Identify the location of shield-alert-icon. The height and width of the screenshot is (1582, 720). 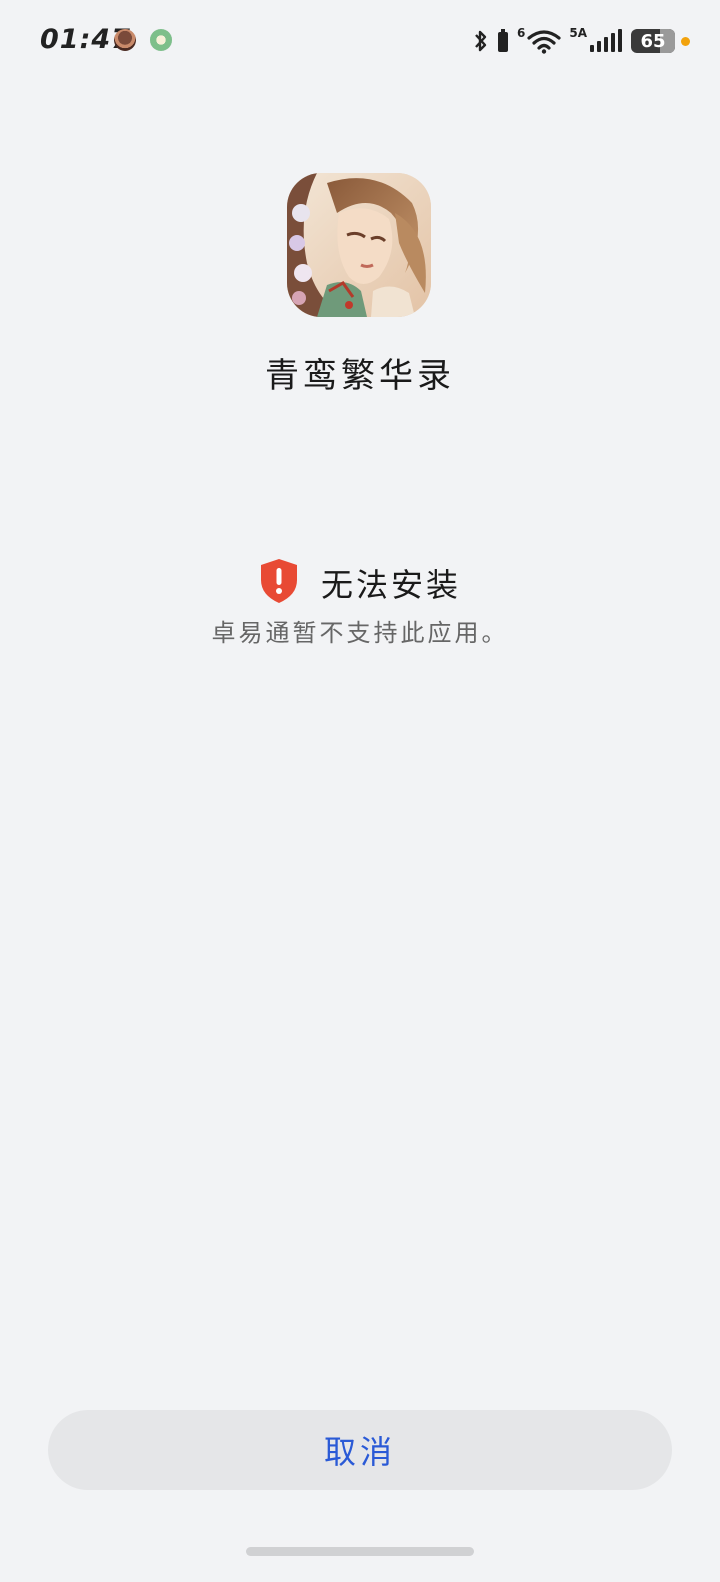
(279, 583).